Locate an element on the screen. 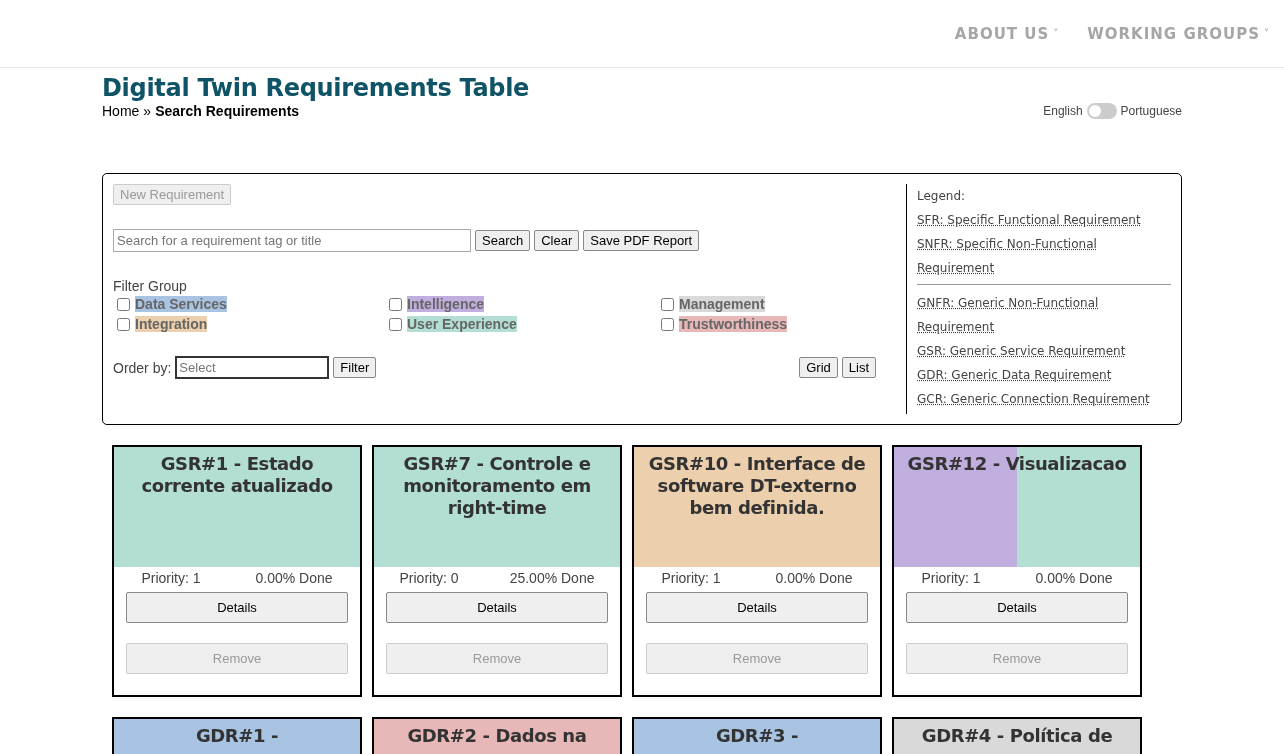  page-title: Digital Twin Requirements Table is located at coordinates (316, 88).